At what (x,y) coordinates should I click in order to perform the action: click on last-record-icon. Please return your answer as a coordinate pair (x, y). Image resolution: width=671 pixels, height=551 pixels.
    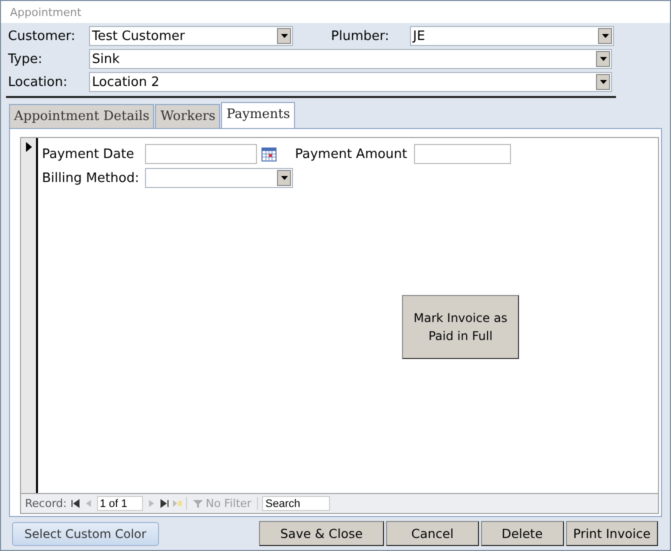
    Looking at the image, I should click on (164, 503).